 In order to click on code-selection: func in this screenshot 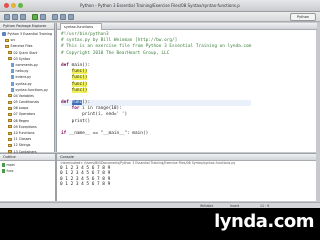, I will do `click(77, 103)`.